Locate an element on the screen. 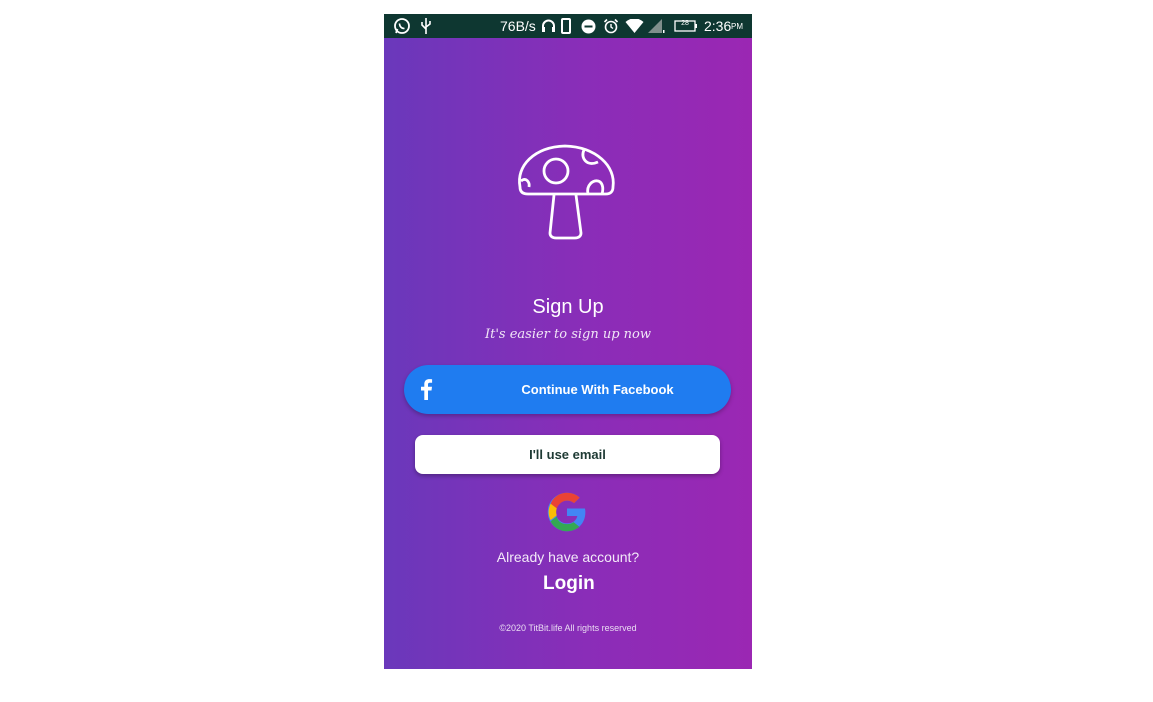 The height and width of the screenshot is (702, 1153). facebook-button-label: Continue With Facebook is located at coordinates (597, 389).